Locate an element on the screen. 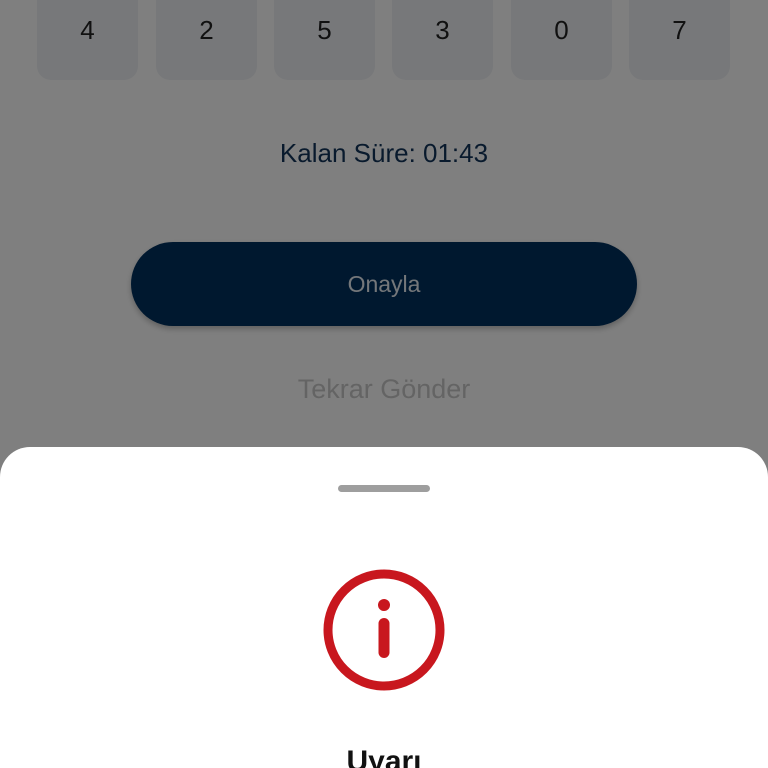  info-icon is located at coordinates (384, 630).